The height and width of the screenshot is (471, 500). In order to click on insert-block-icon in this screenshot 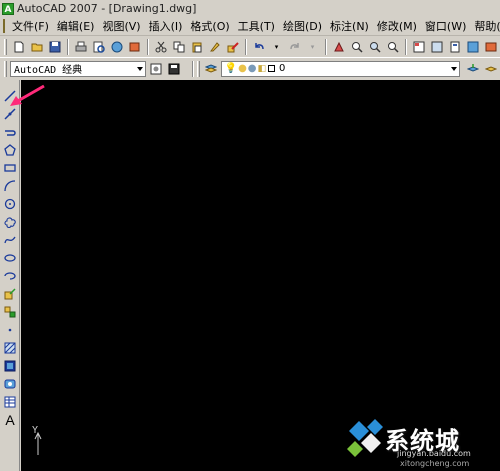, I will do `click(10, 294)`.